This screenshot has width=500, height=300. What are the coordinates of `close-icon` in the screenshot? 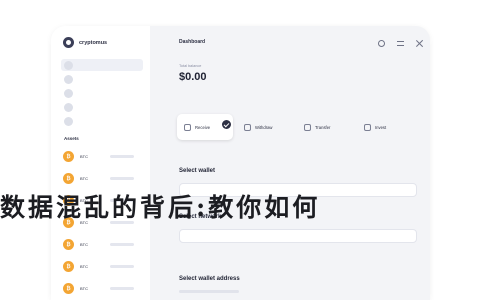 It's located at (419, 43).